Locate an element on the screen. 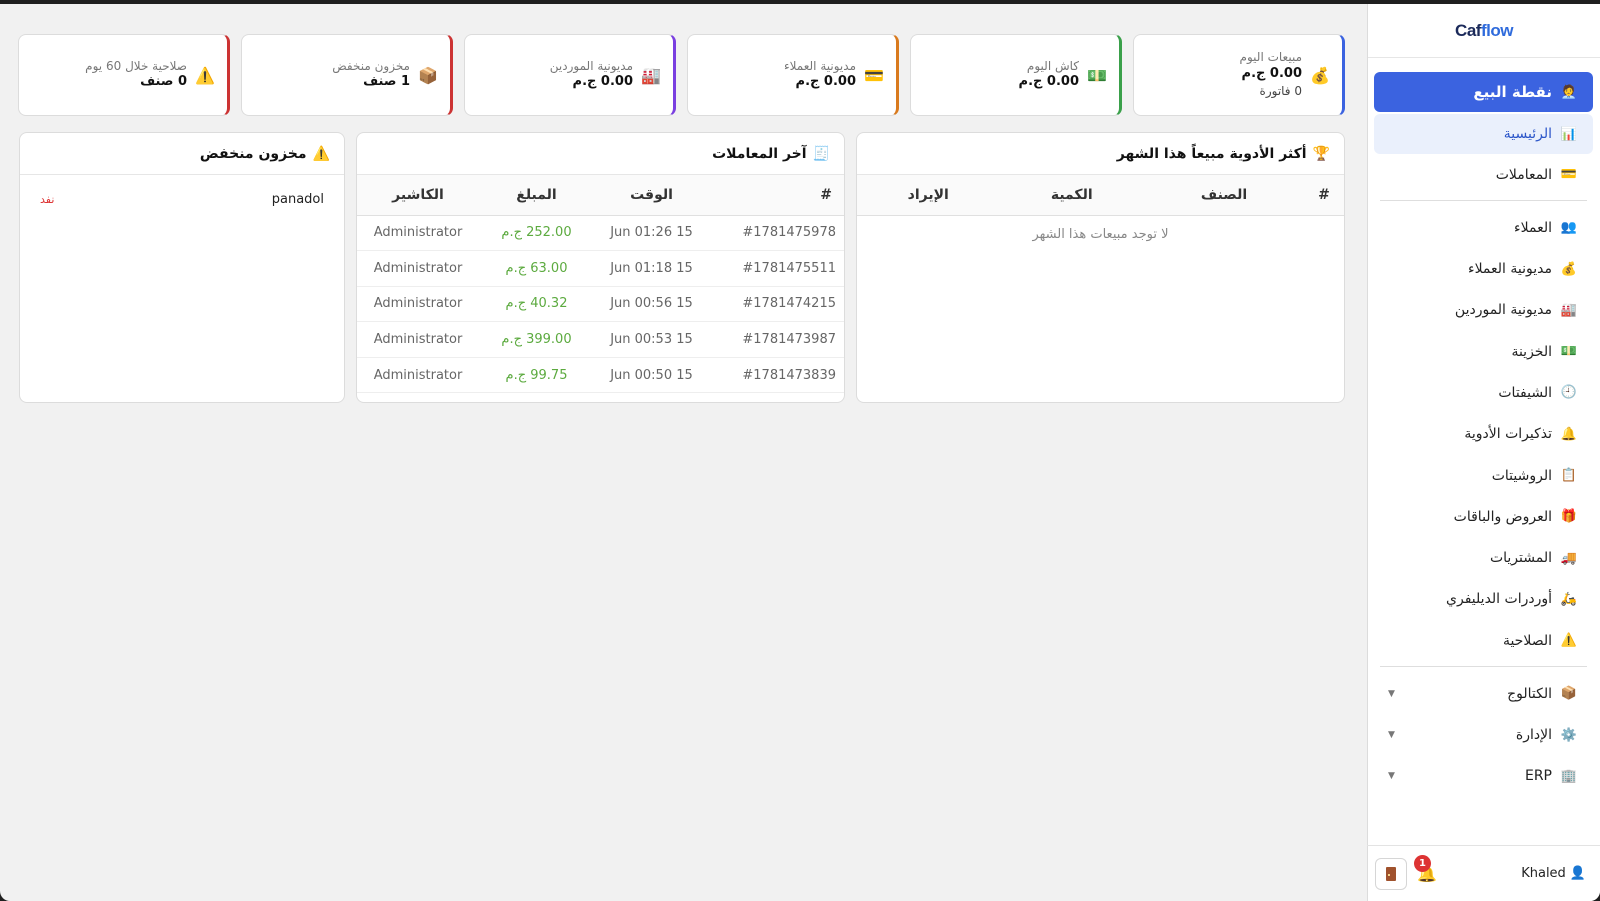  sidebar-item-purchases: 🚚 المشتريات is located at coordinates (1483, 558).